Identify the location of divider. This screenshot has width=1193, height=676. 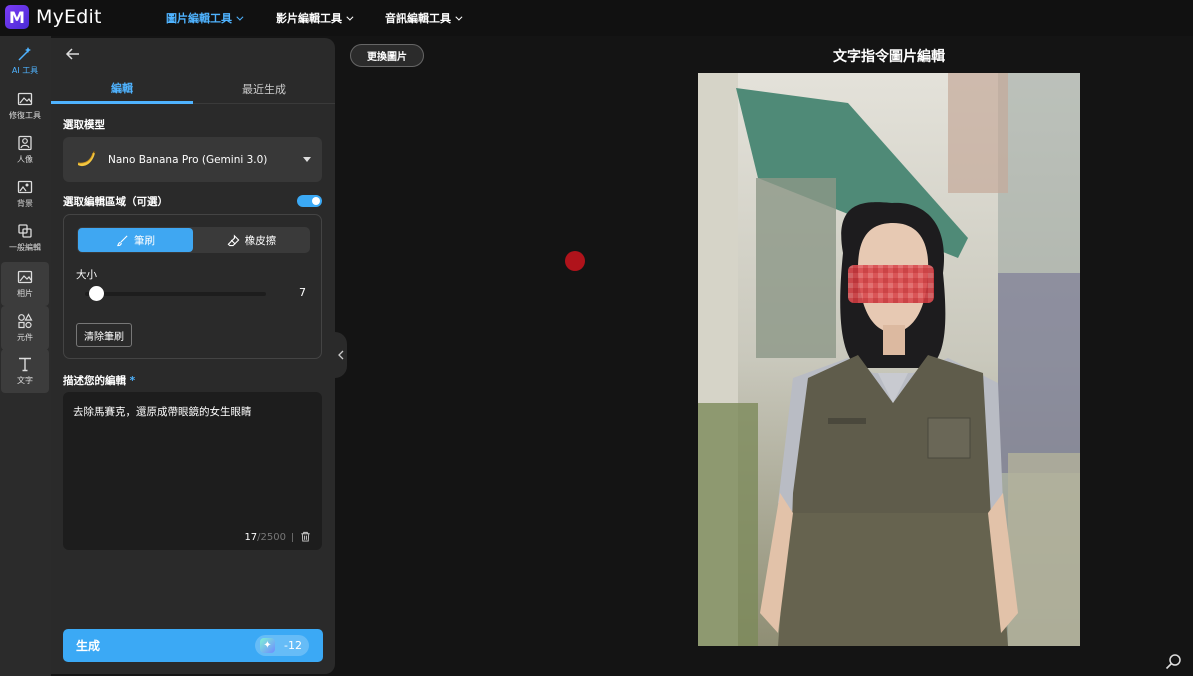
(292, 537).